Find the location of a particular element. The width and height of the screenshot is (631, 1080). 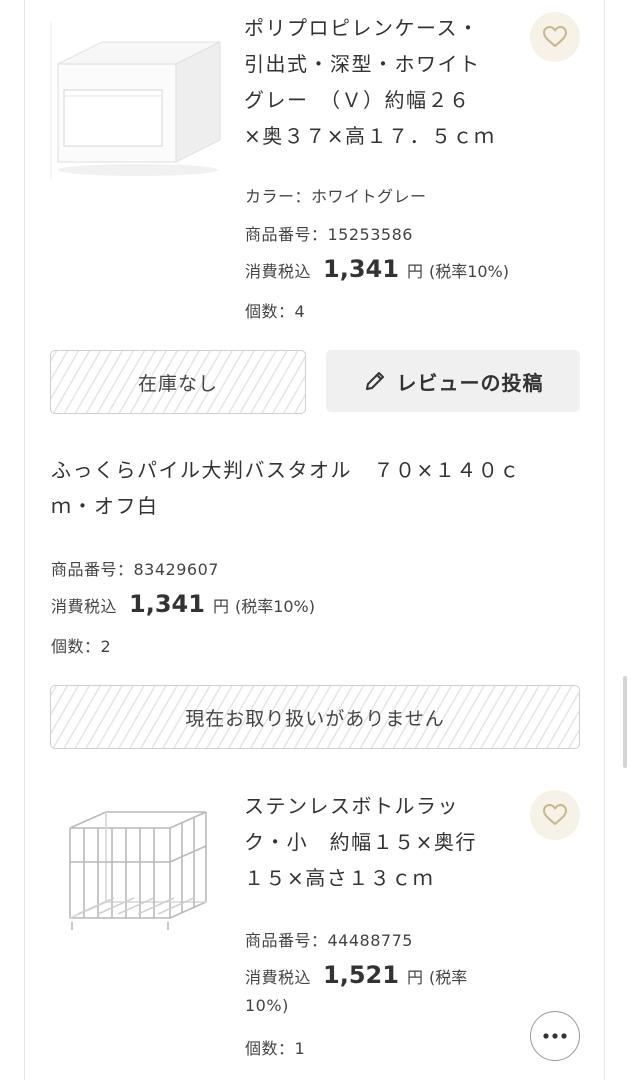

scrollbar is located at coordinates (625, 722).